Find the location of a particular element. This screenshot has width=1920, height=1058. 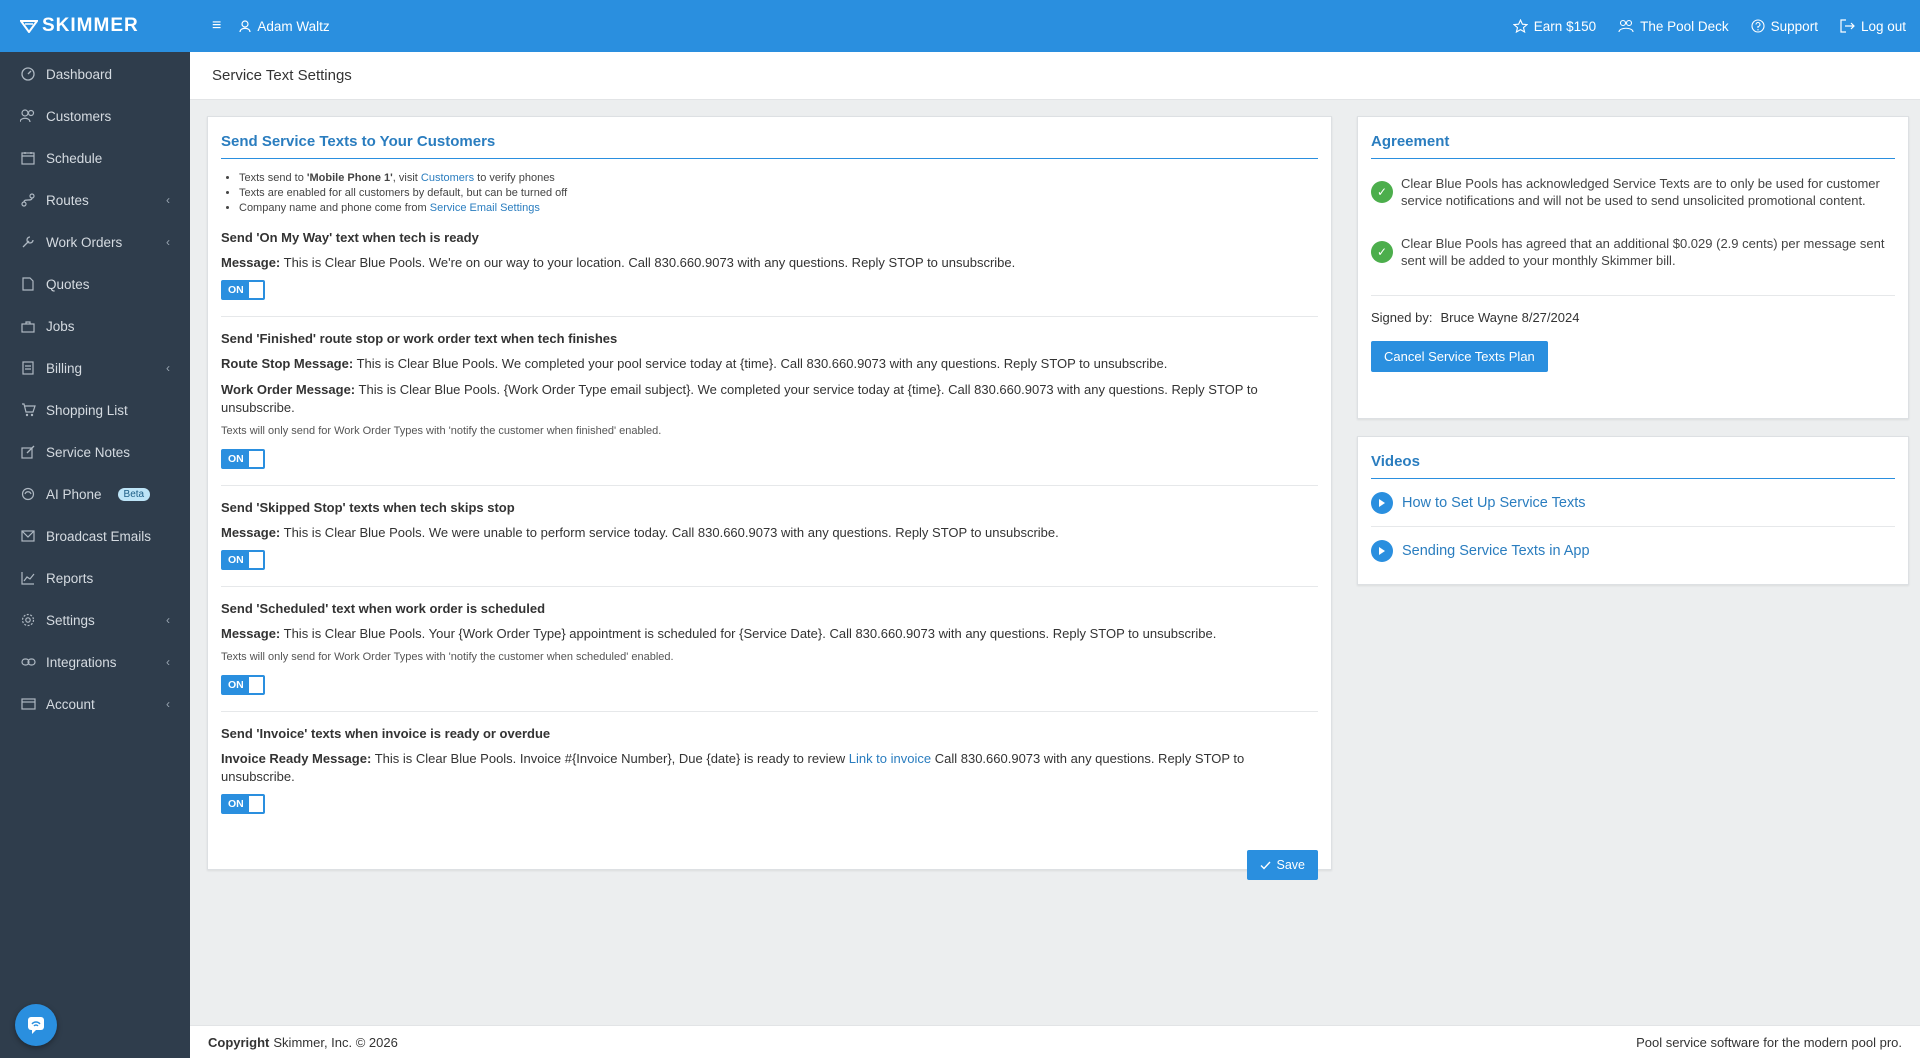

note-bold: 'Mobile Phone 1' is located at coordinates (349, 178).